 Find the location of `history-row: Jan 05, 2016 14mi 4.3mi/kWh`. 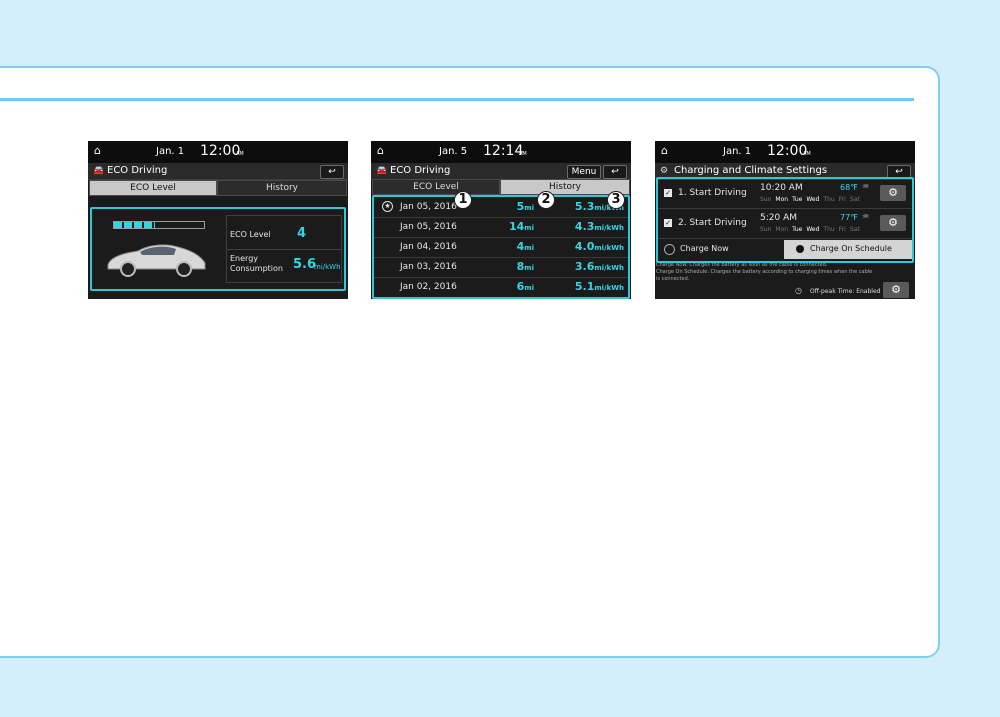

history-row: Jan 05, 2016 14mi 4.3mi/kWh is located at coordinates (501, 227).